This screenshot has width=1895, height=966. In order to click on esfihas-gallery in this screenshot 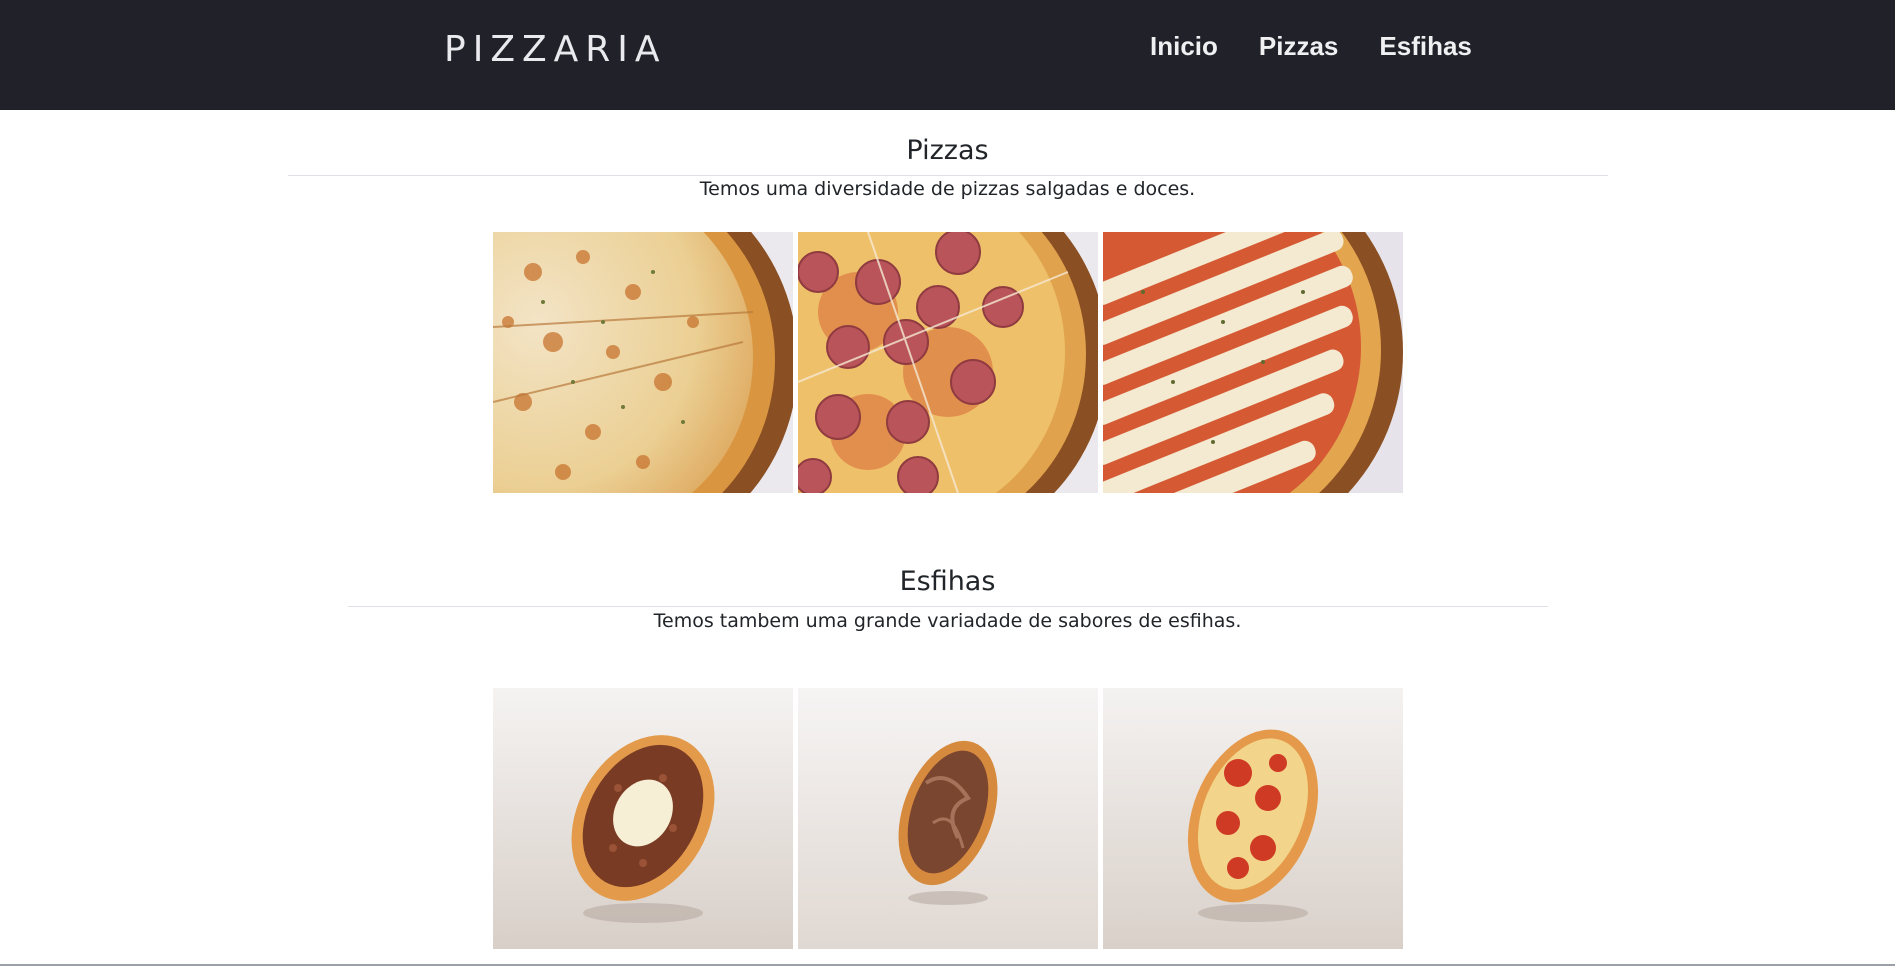, I will do `click(948, 818)`.